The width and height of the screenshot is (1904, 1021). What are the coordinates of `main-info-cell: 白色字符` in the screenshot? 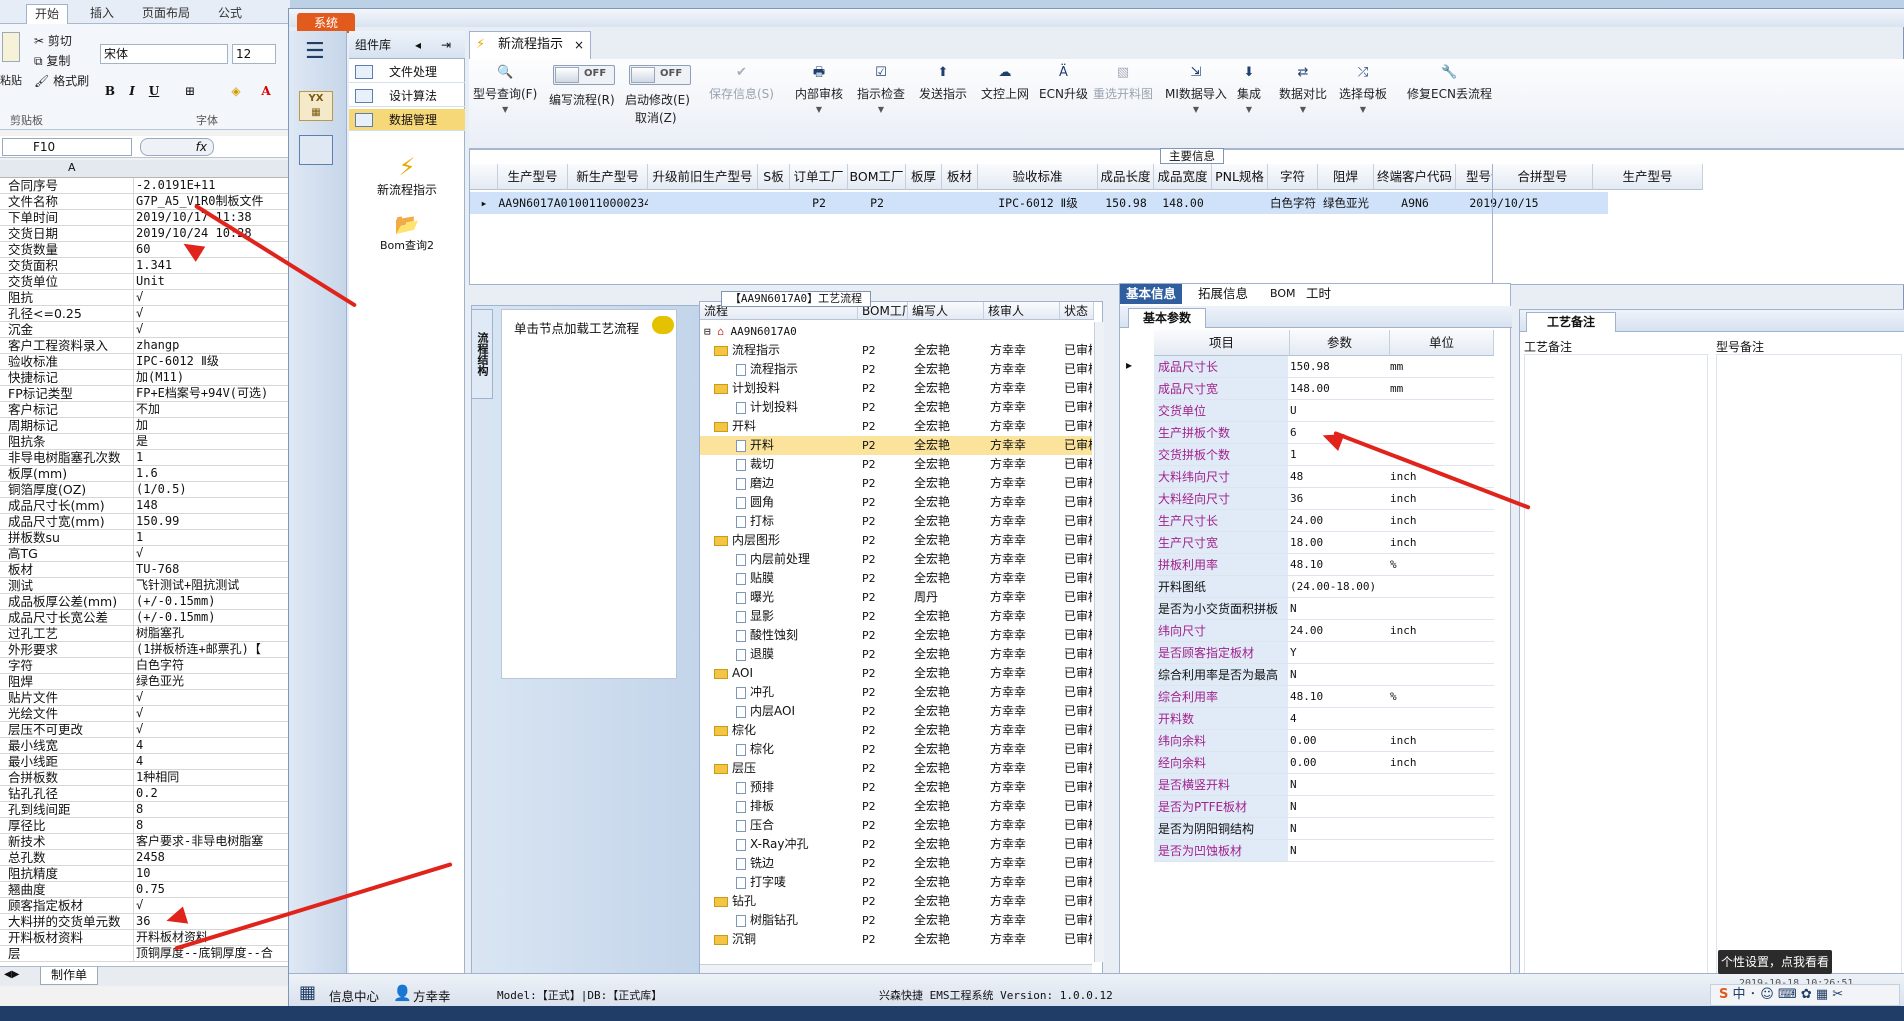 It's located at (1293, 203).